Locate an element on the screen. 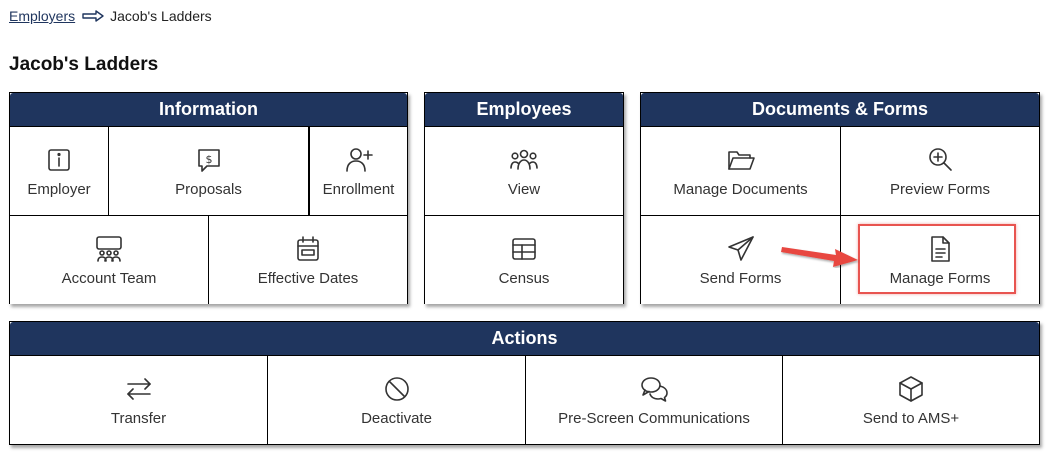 The height and width of the screenshot is (460, 1052). tile-label: Account Team is located at coordinates (109, 278).